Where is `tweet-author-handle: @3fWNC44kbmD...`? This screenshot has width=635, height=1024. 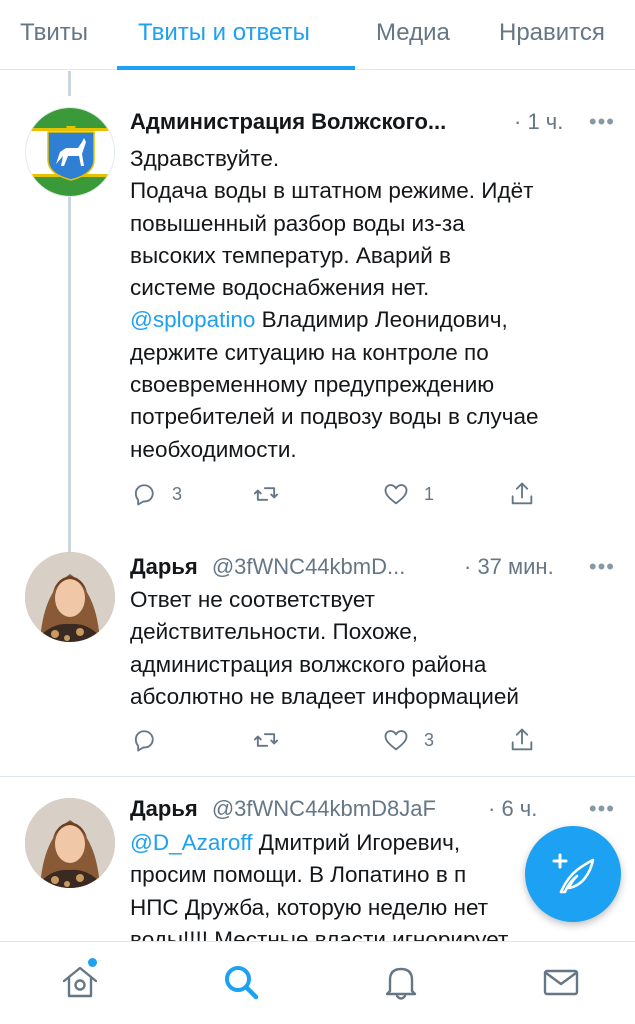
tweet-author-handle: @3fWNC44kbmD... is located at coordinates (308, 566).